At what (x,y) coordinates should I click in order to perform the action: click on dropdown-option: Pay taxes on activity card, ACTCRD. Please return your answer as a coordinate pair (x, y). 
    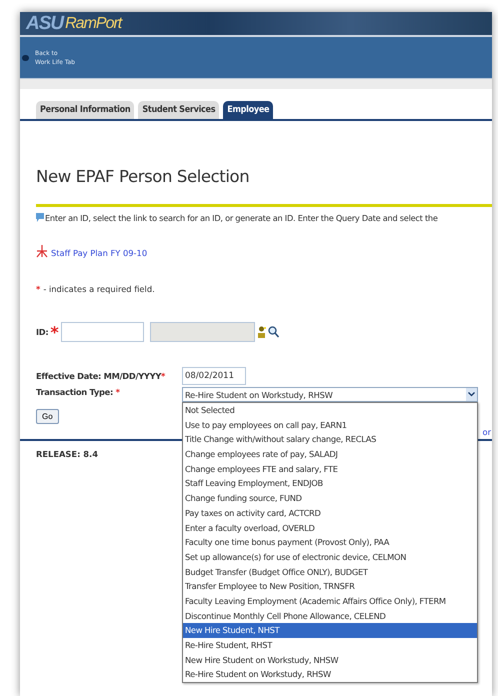
    Looking at the image, I should click on (330, 513).